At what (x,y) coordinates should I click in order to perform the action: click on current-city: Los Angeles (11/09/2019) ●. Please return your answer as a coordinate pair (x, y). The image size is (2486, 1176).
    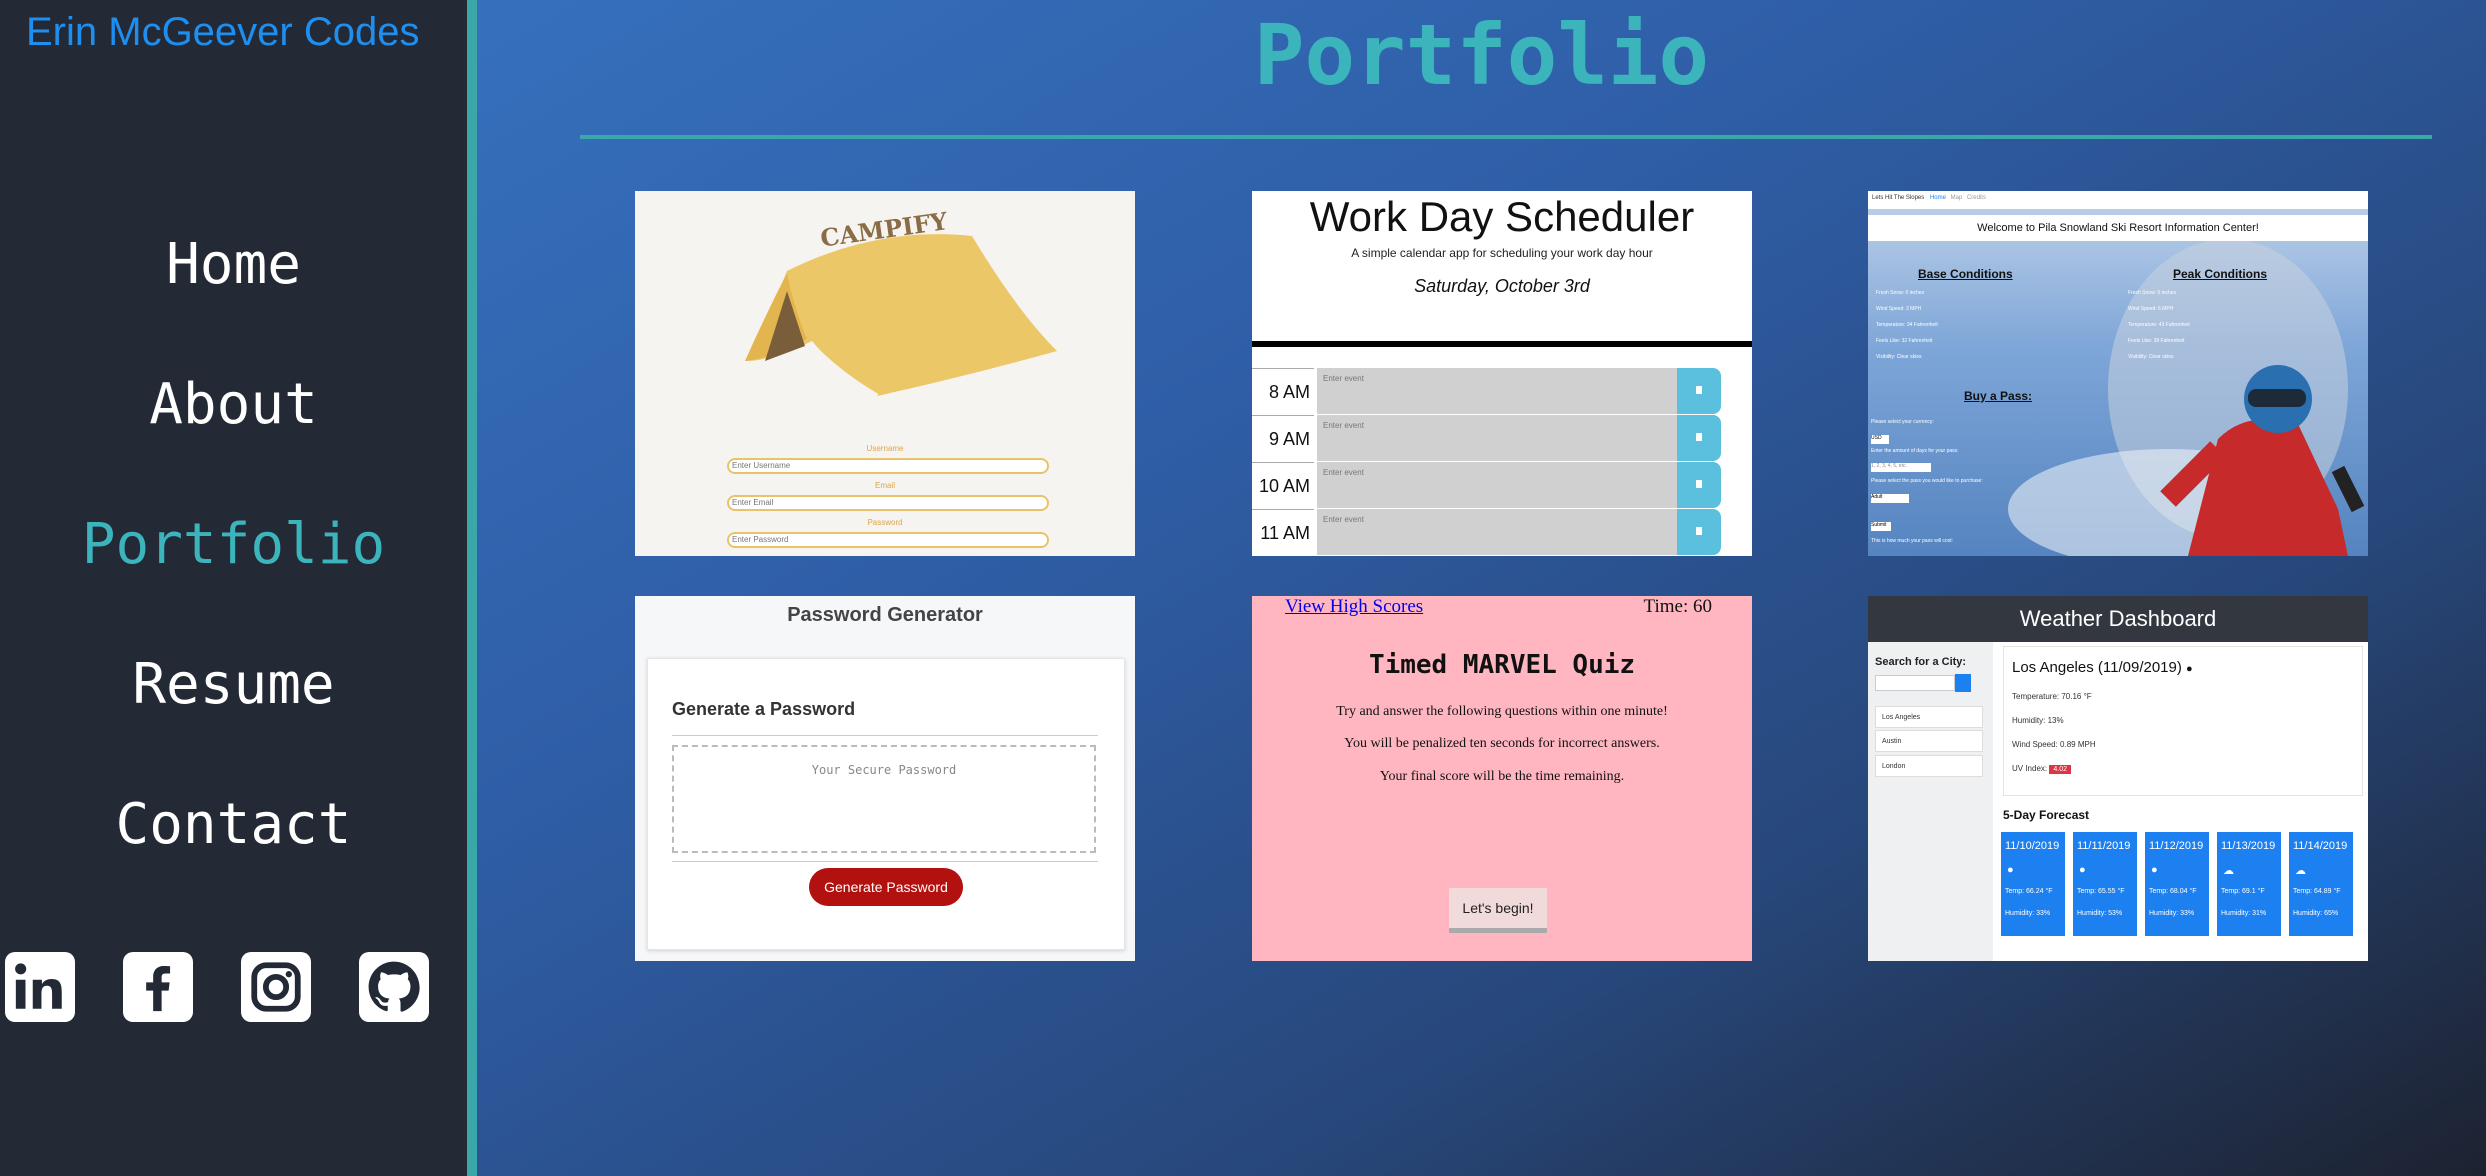
    Looking at the image, I should click on (2102, 667).